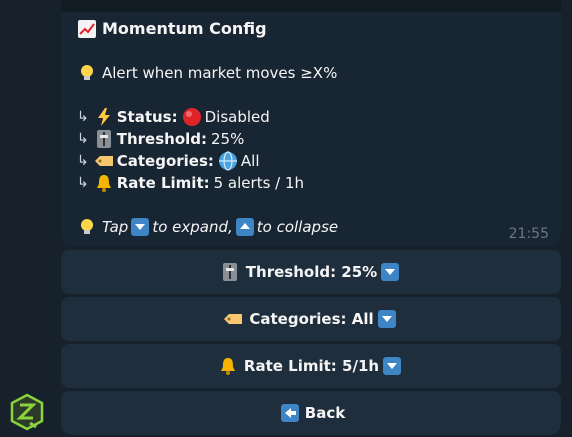  I want to click on message-title: Momentum Config, so click(184, 28).